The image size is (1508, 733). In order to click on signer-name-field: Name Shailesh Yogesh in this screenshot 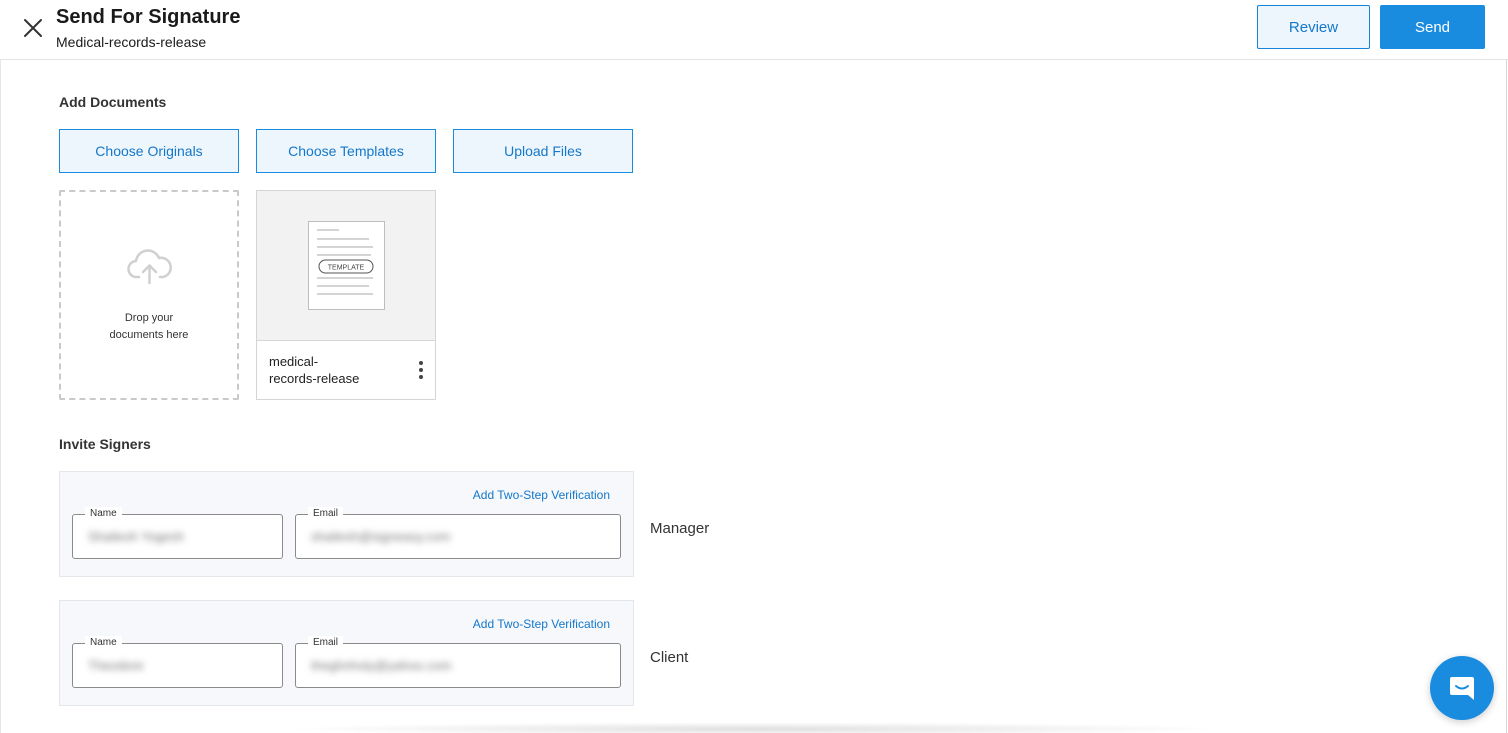, I will do `click(177, 533)`.